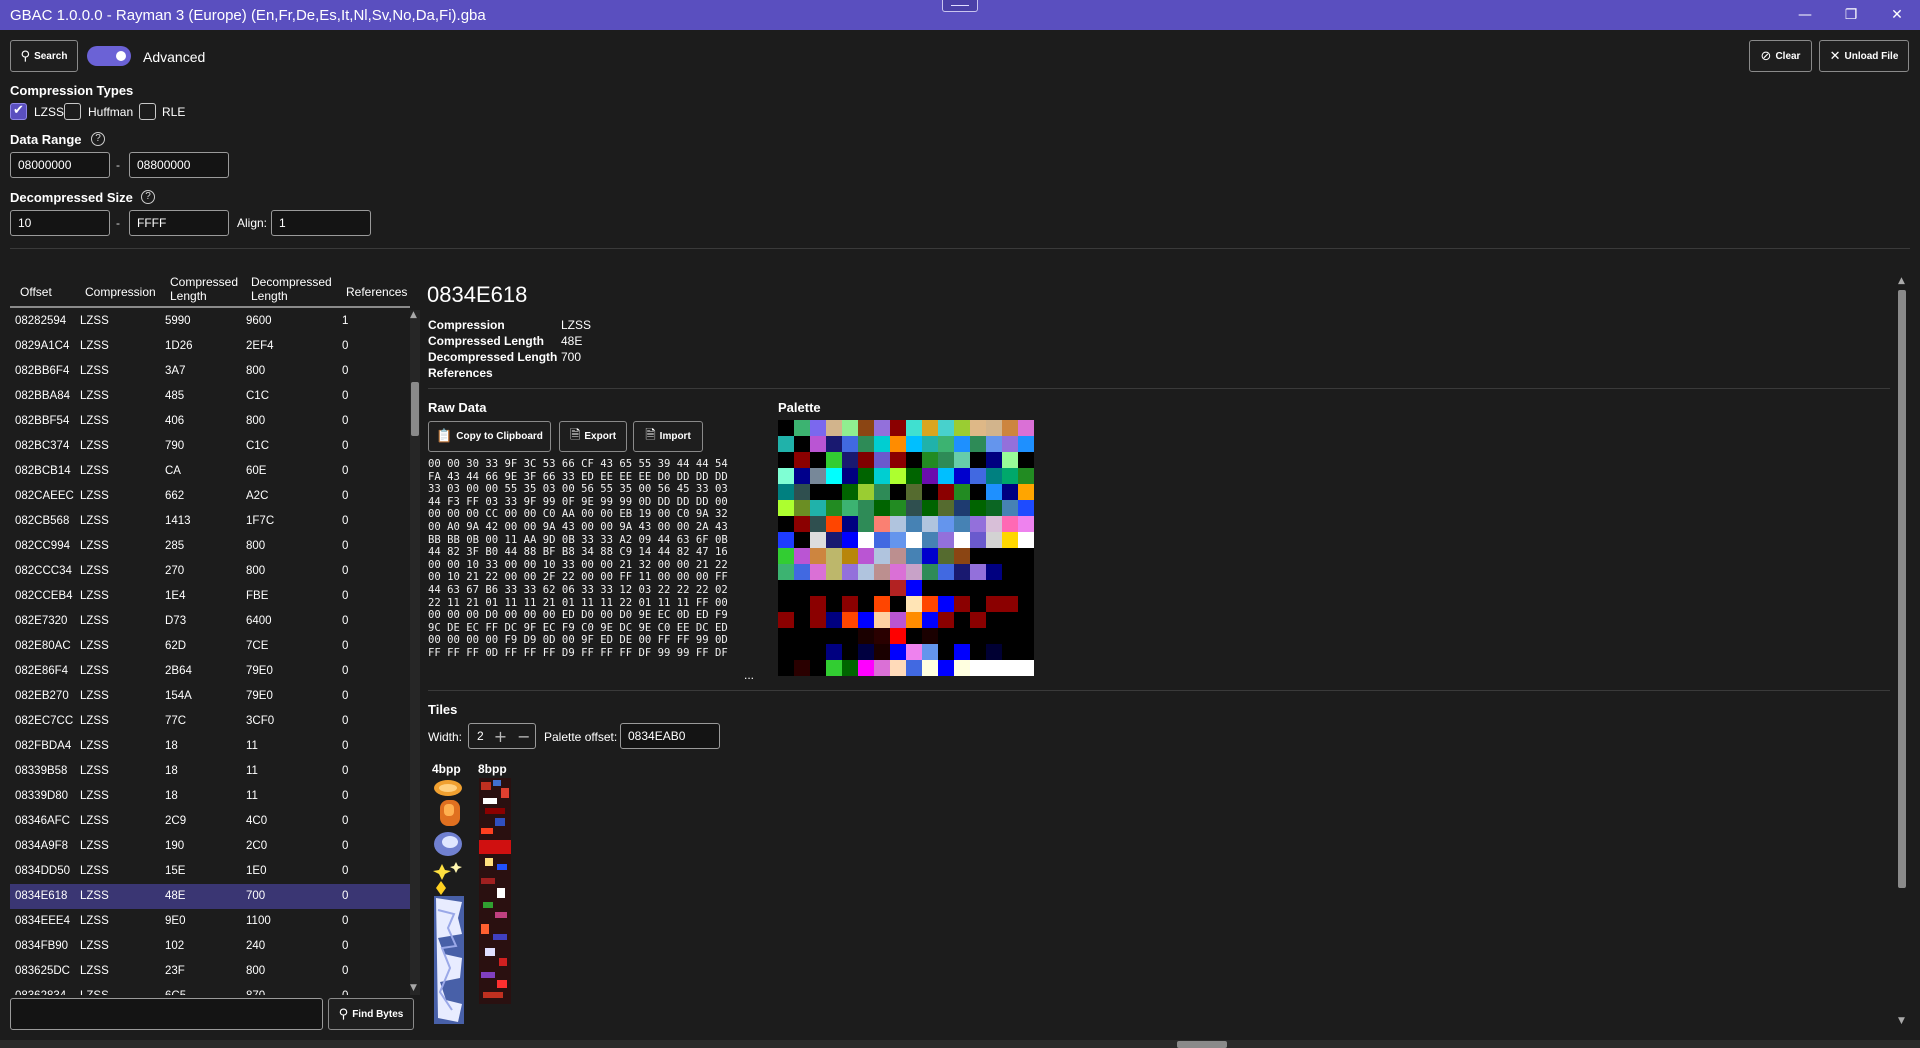 The height and width of the screenshot is (1048, 1920). I want to click on unload-file-button: ✕ Unload File, so click(1864, 56).